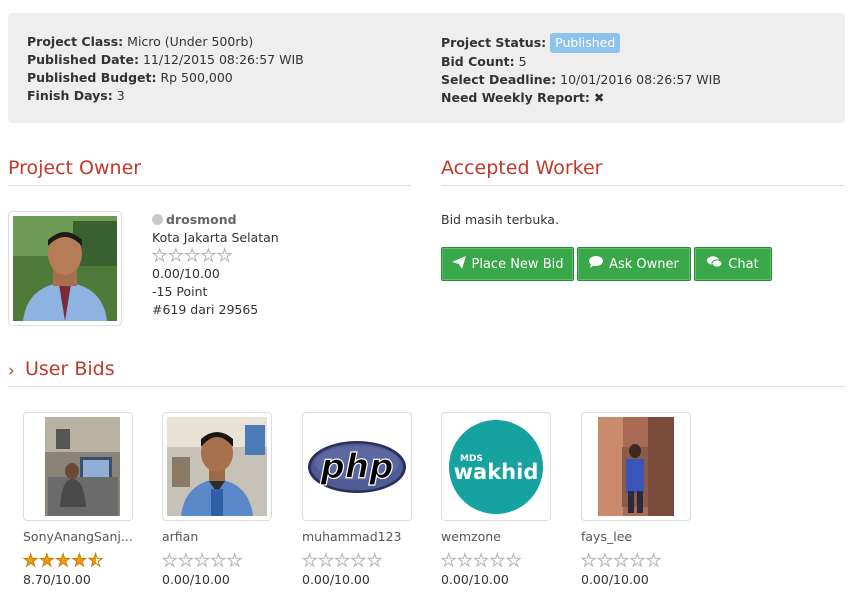  What do you see at coordinates (11, 371) in the screenshot?
I see `chevron-right-icon: ›` at bounding box center [11, 371].